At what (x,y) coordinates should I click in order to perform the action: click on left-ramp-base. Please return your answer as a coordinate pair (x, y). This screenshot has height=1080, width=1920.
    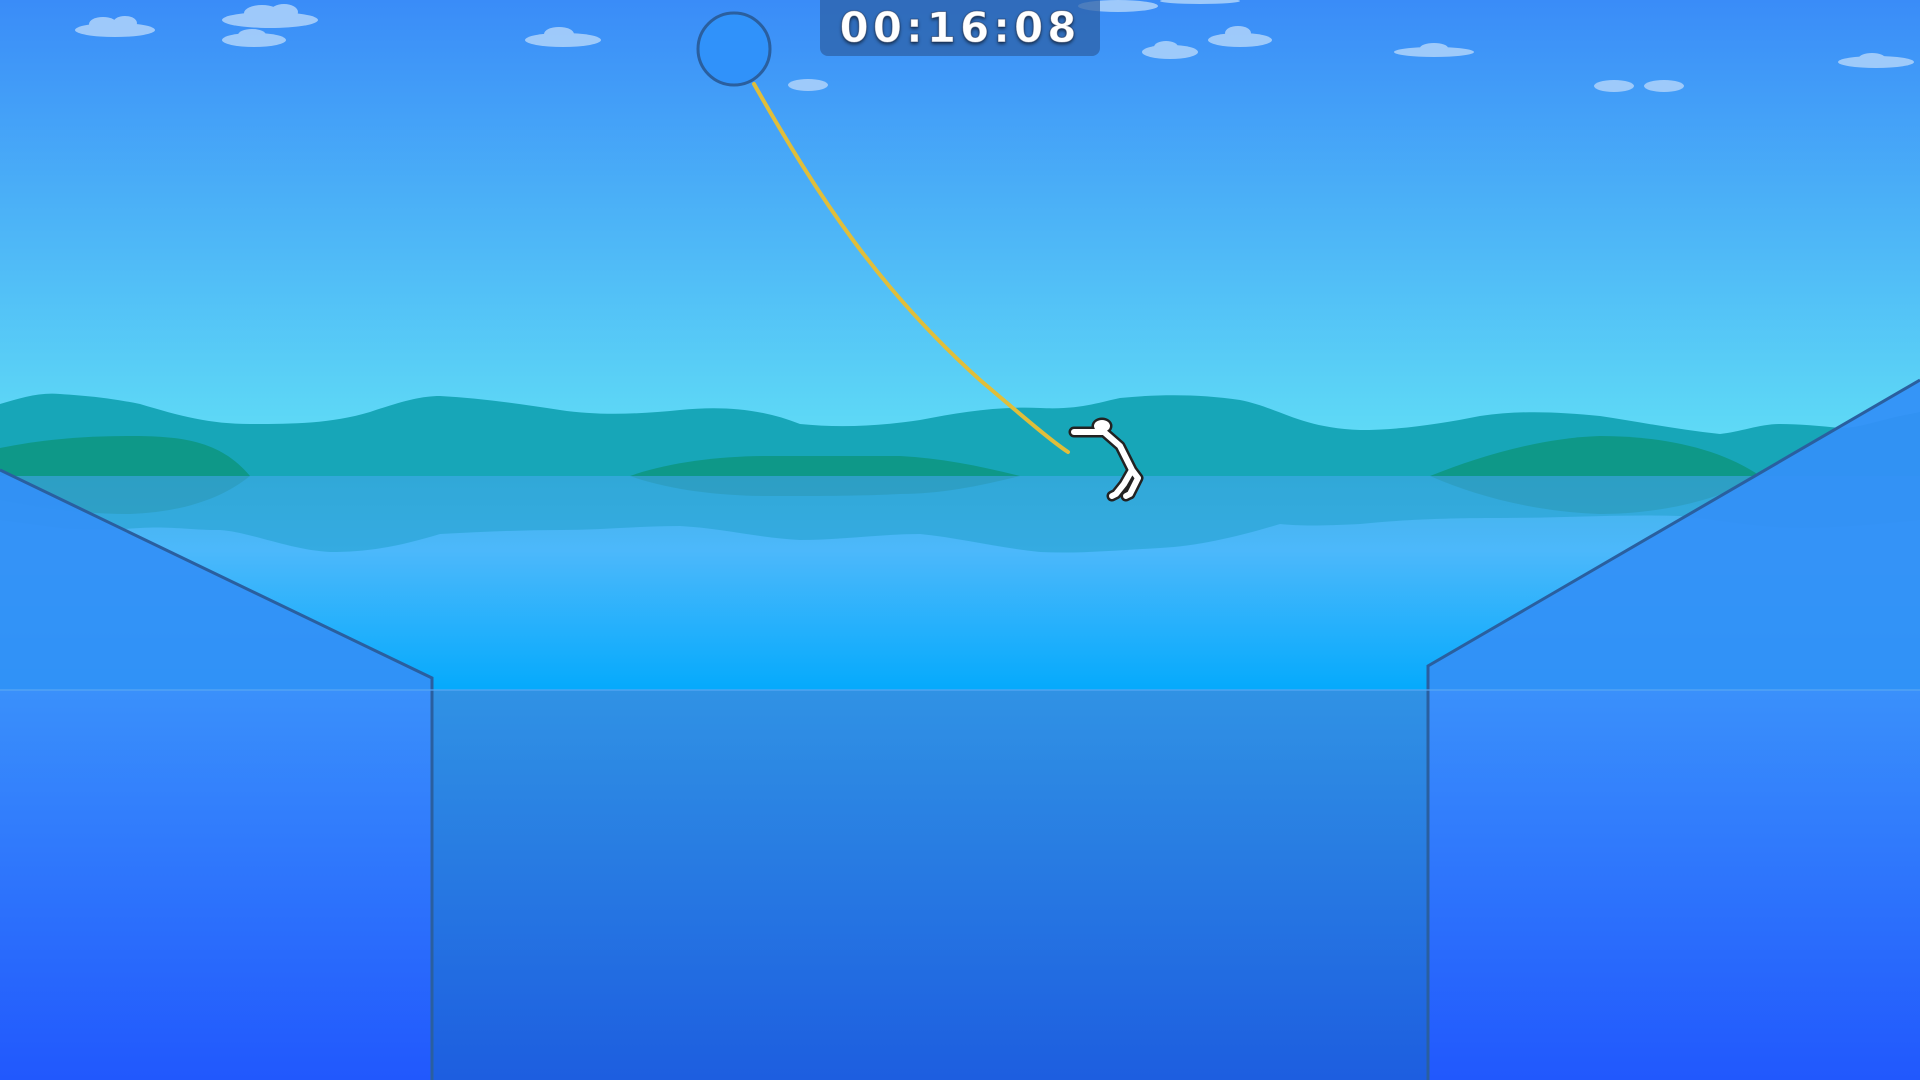
    Looking at the image, I should click on (216, 885).